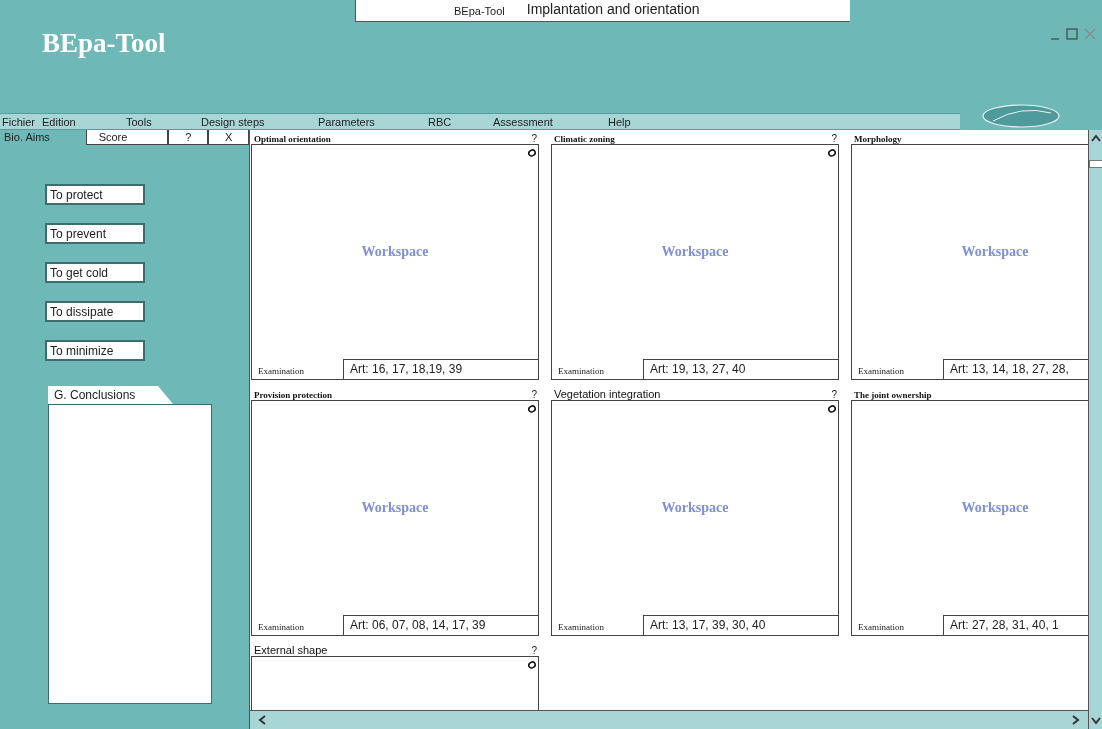  I want to click on menu-item: Parameters, so click(373, 121).